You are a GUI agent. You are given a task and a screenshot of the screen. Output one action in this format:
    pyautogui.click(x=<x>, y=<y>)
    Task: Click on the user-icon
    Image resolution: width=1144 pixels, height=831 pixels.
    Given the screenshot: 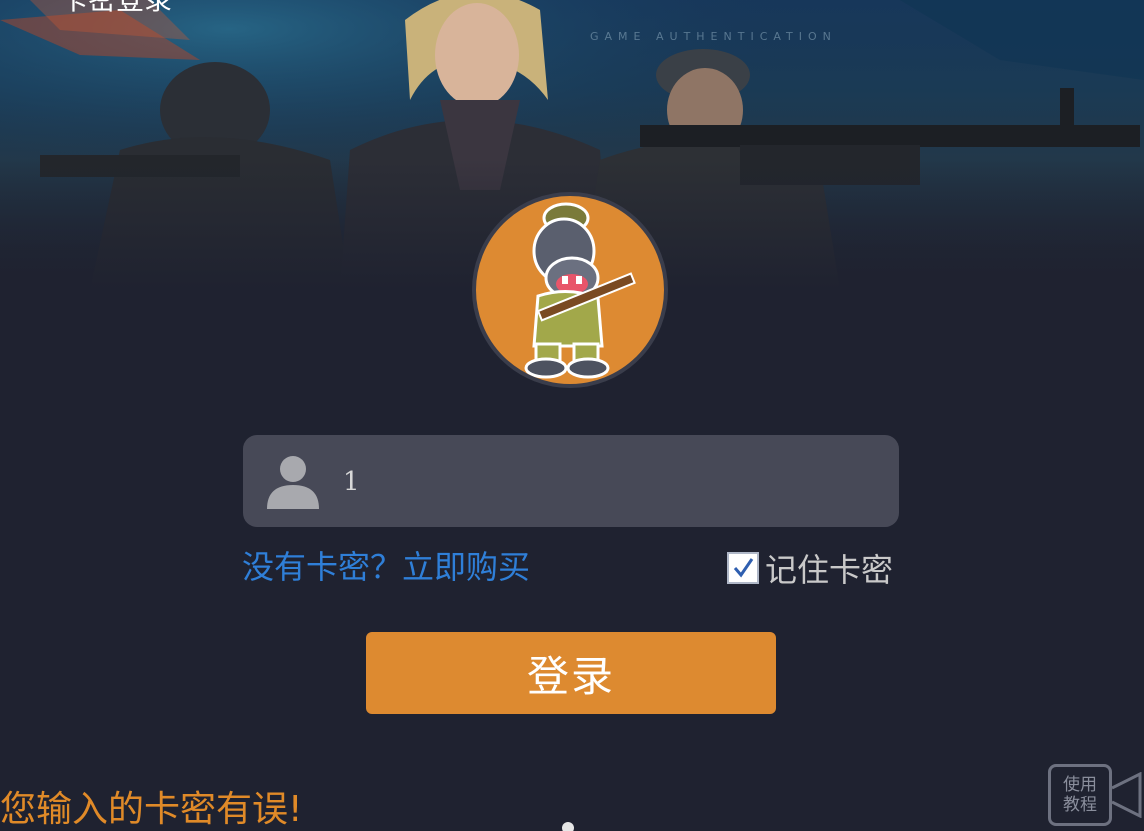 What is the action you would take?
    pyautogui.click(x=293, y=482)
    